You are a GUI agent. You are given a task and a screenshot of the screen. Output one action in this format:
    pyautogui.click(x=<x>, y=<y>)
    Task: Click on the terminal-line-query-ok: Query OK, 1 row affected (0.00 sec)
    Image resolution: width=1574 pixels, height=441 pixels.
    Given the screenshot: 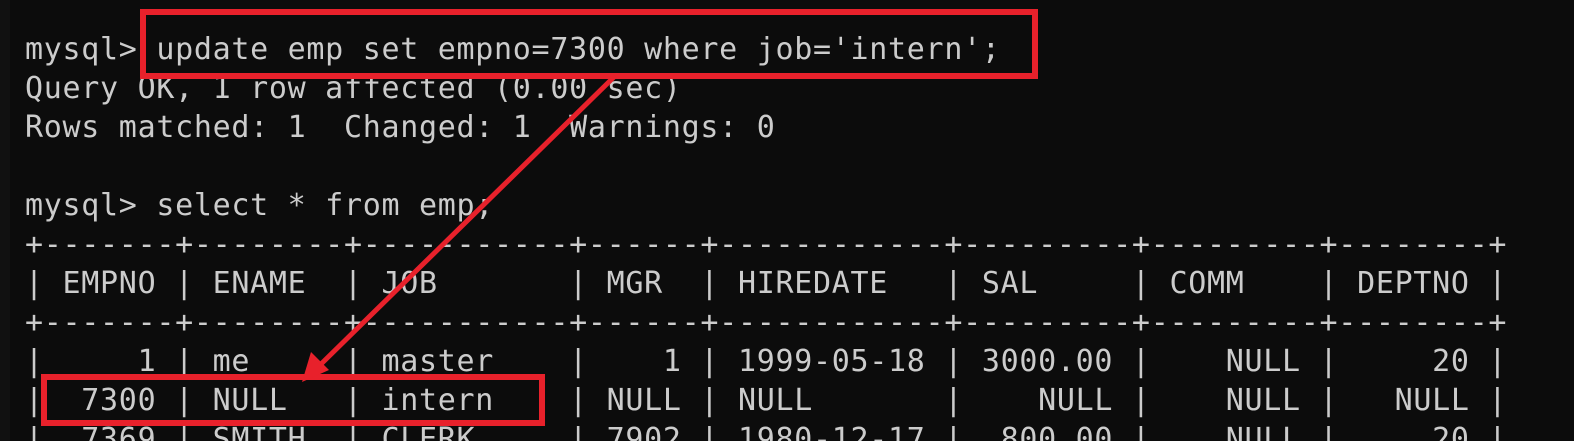 What is the action you would take?
    pyautogui.click(x=353, y=88)
    